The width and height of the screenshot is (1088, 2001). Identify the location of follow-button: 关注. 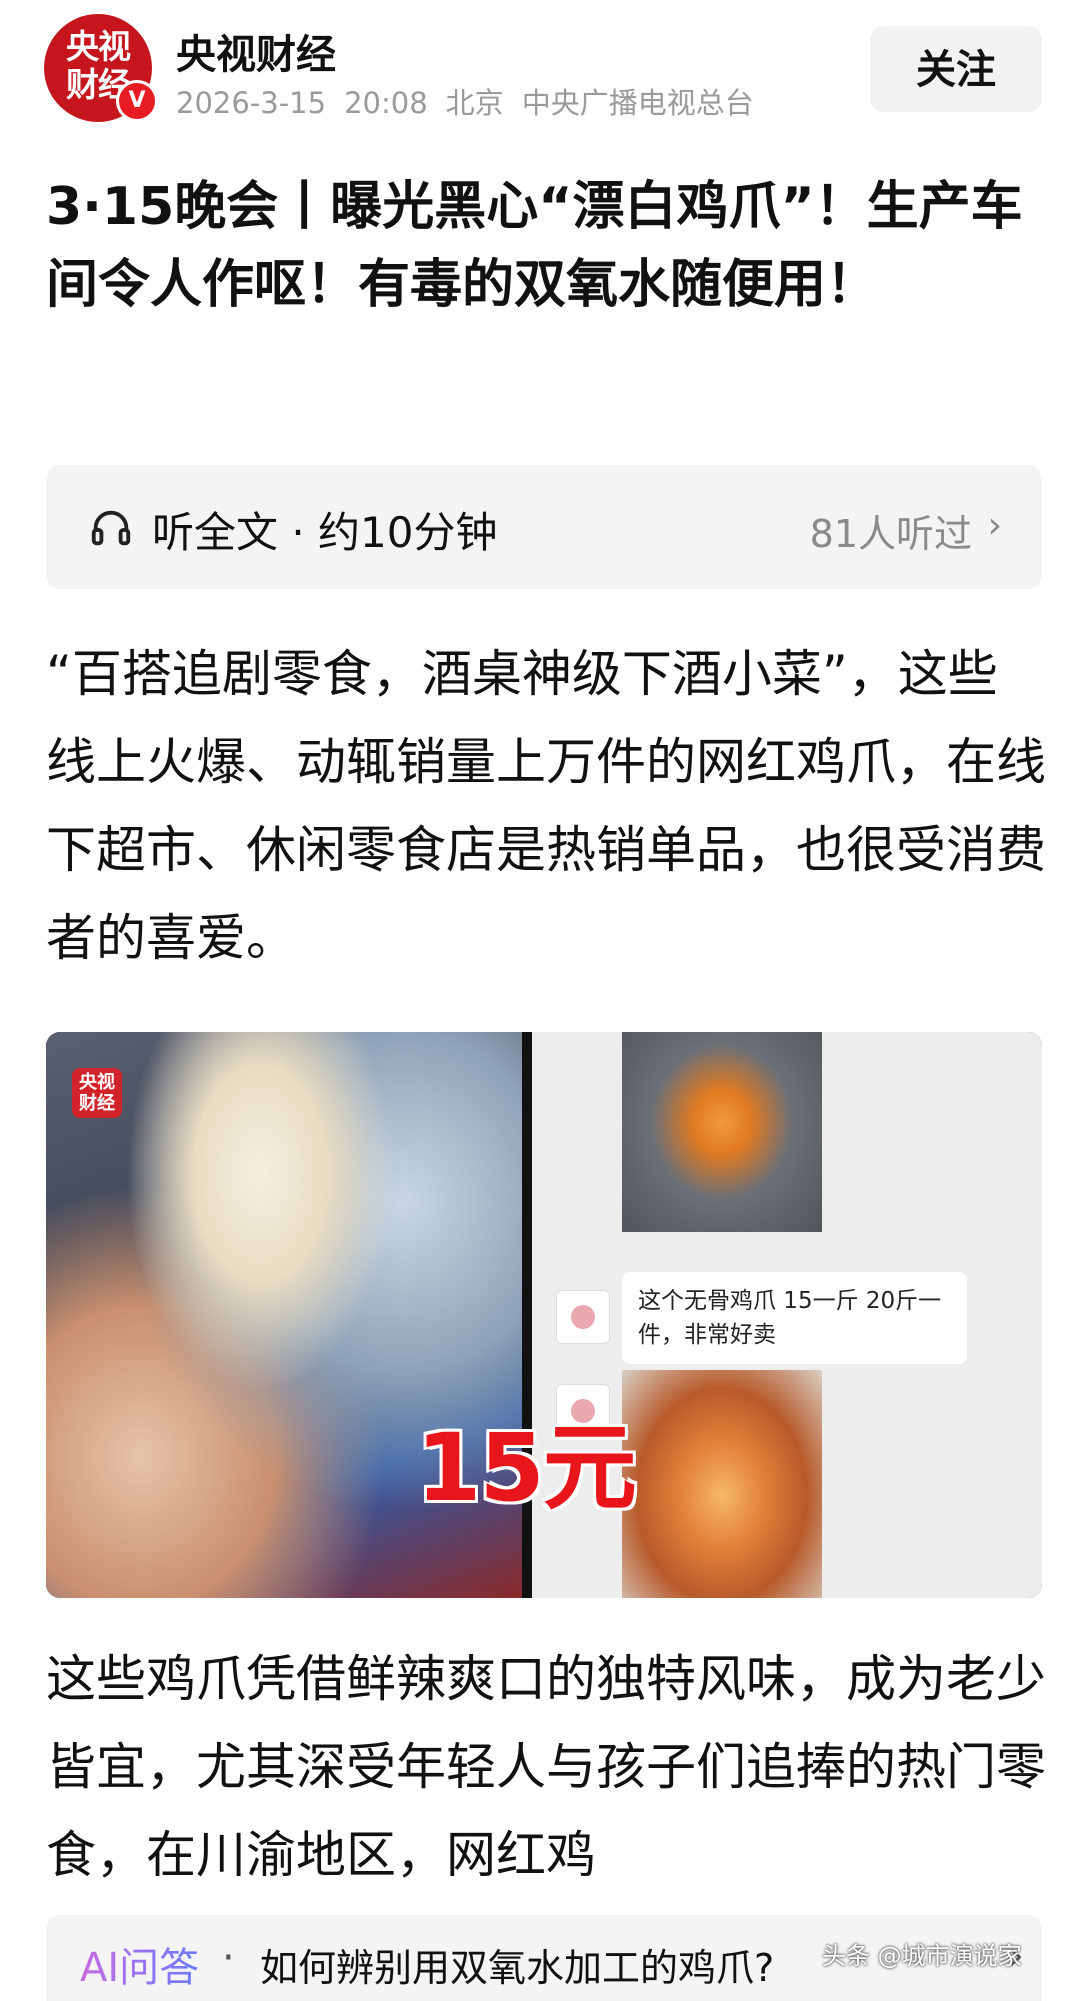
(956, 69).